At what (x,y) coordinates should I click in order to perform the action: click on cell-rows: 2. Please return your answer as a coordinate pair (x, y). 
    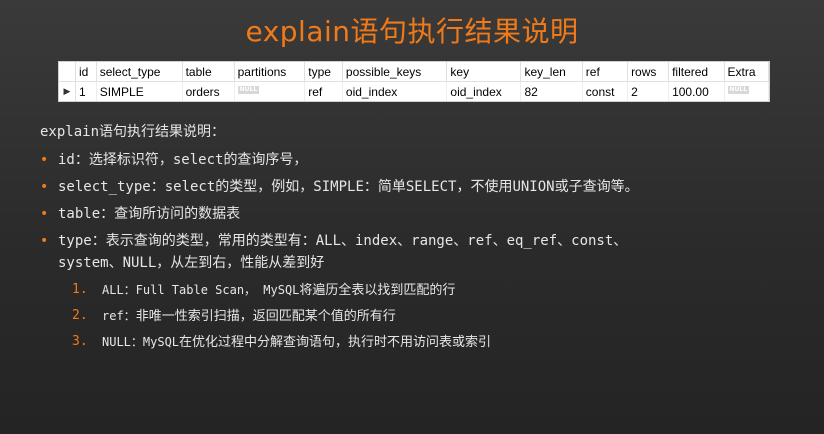
    Looking at the image, I should click on (648, 91).